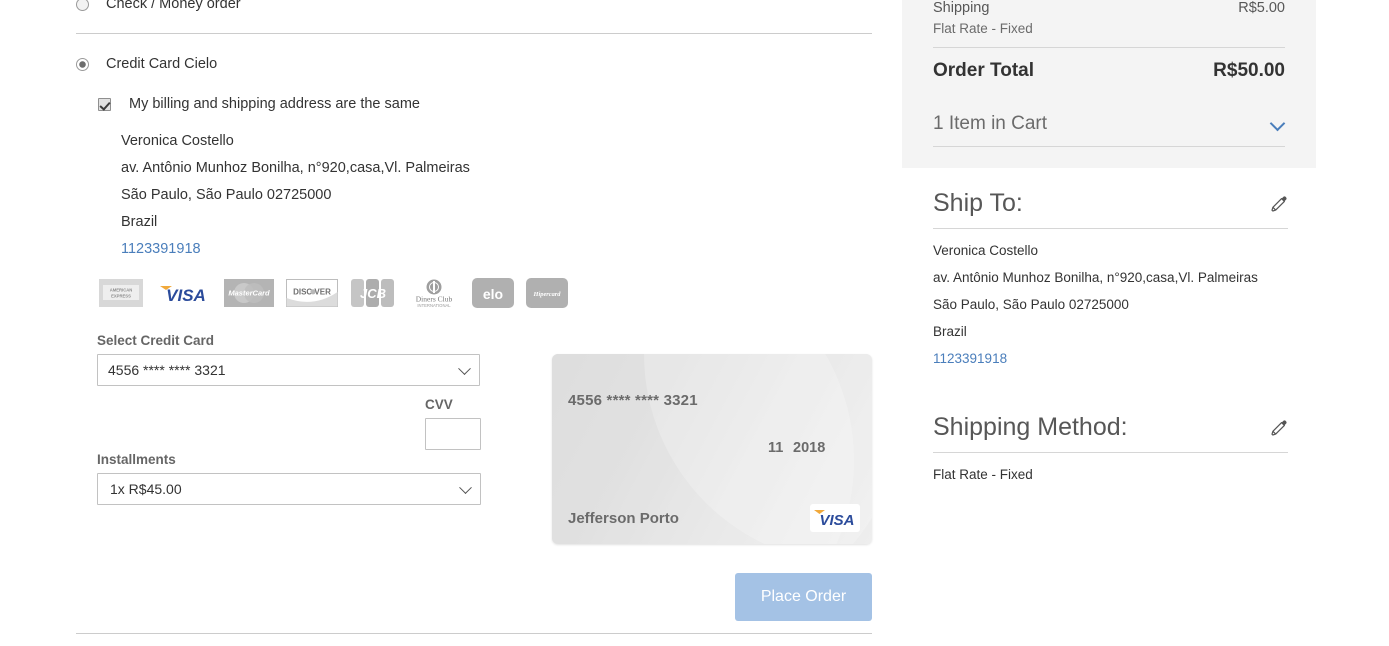  What do you see at coordinates (474, 633) in the screenshot?
I see `divider-bottom` at bounding box center [474, 633].